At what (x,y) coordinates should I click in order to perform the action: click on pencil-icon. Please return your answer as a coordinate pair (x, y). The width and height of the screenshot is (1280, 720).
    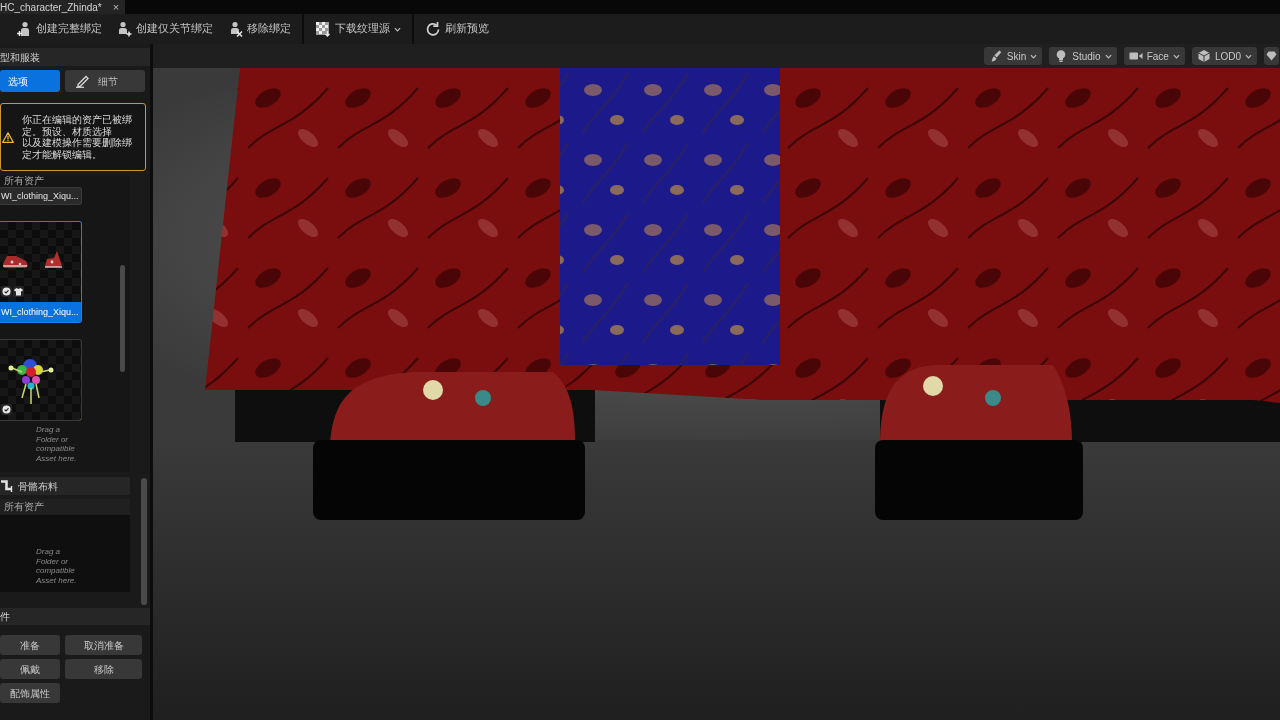
    Looking at the image, I should click on (82, 81).